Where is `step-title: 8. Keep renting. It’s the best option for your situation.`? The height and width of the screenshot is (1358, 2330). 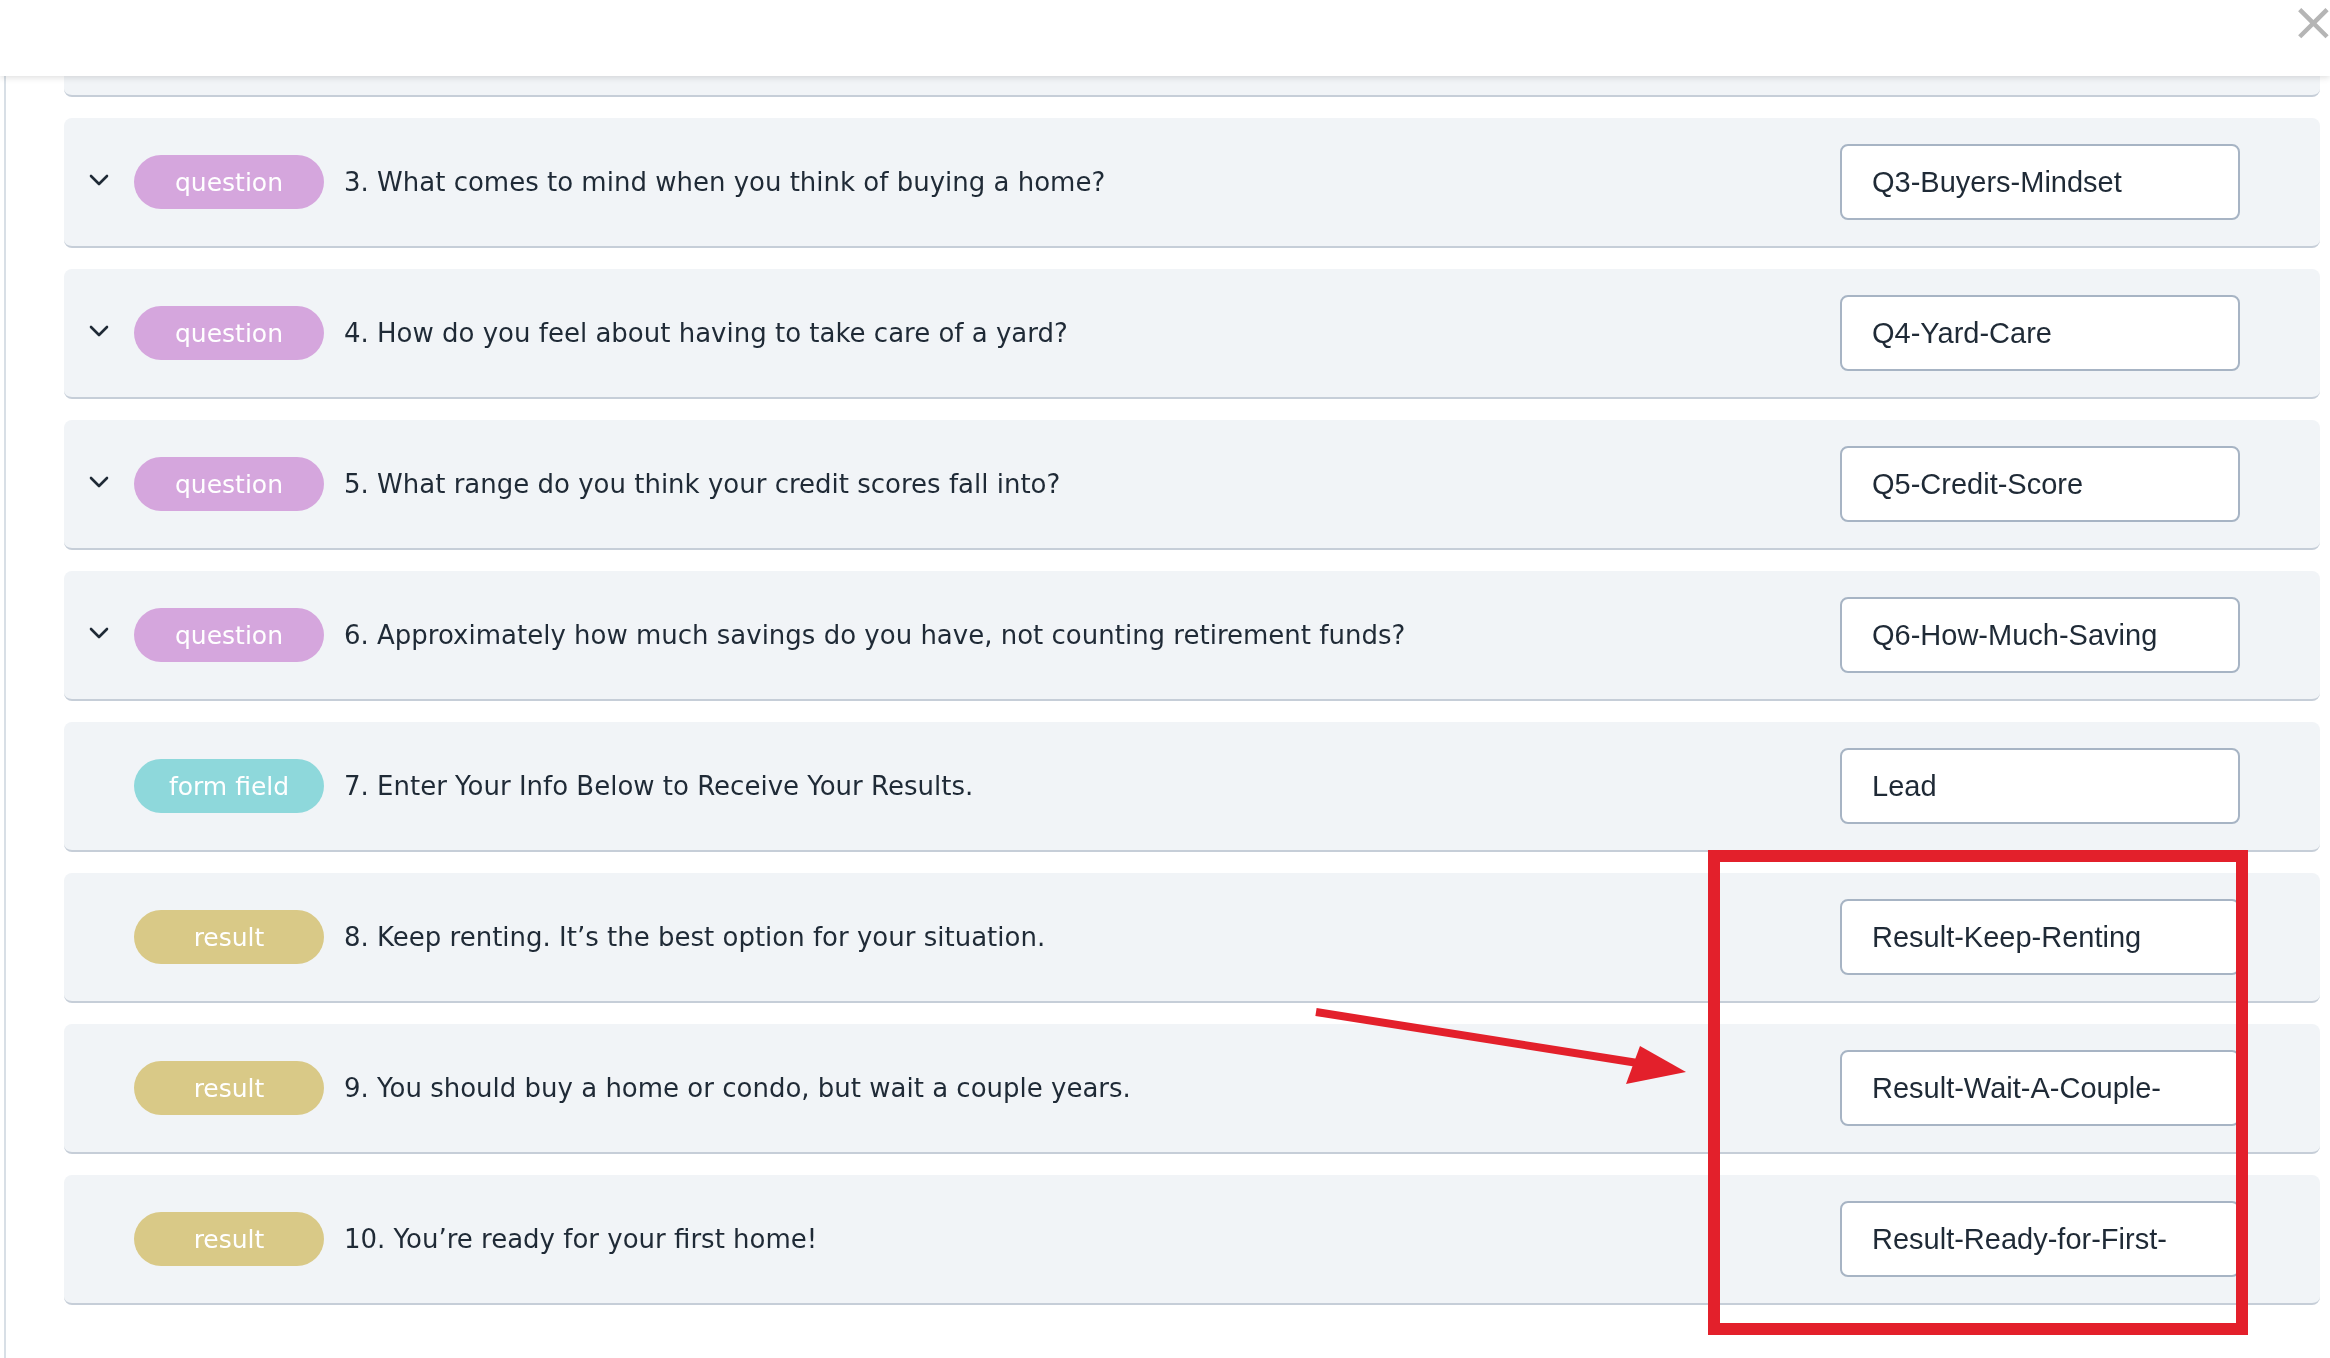
step-title: 8. Keep renting. It’s the best option for your situation. is located at coordinates (695, 937).